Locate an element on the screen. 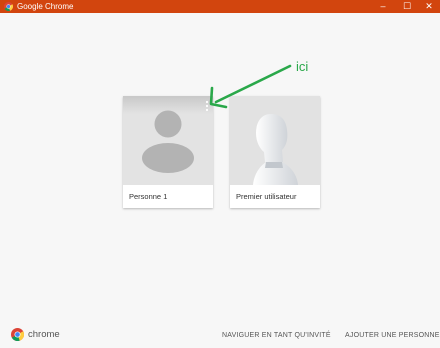 The image size is (440, 348). window-titlebar: Google Chrome – ☐ ✕ is located at coordinates (220, 6).